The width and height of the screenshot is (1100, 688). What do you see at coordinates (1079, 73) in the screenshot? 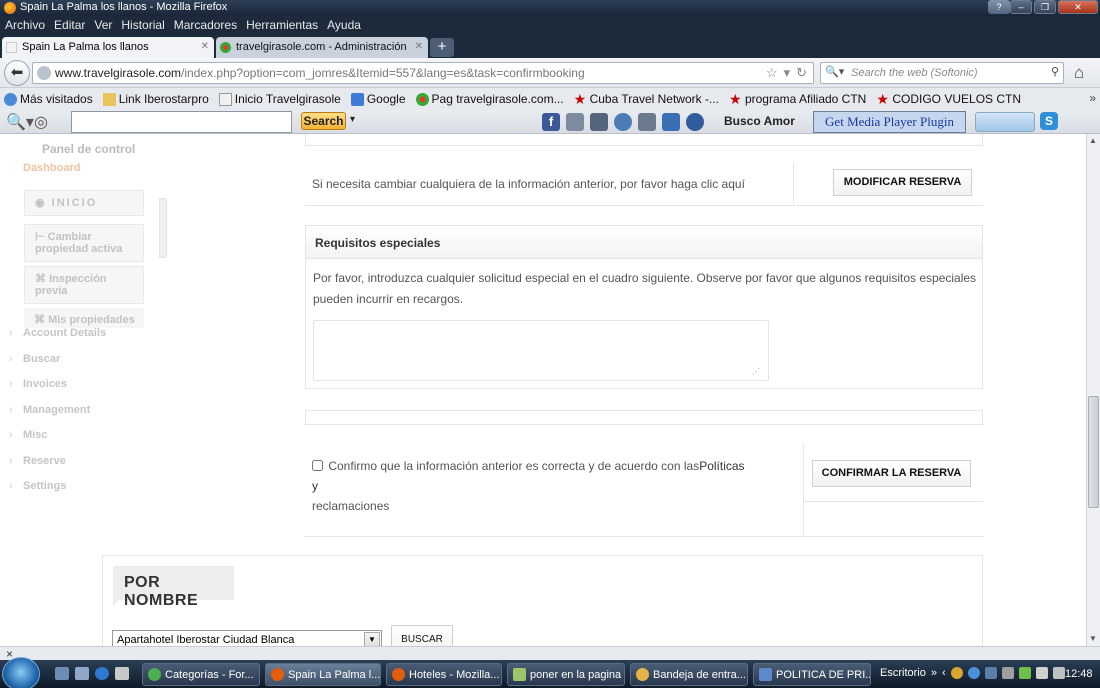
I see `home-icon: ⌂` at bounding box center [1079, 73].